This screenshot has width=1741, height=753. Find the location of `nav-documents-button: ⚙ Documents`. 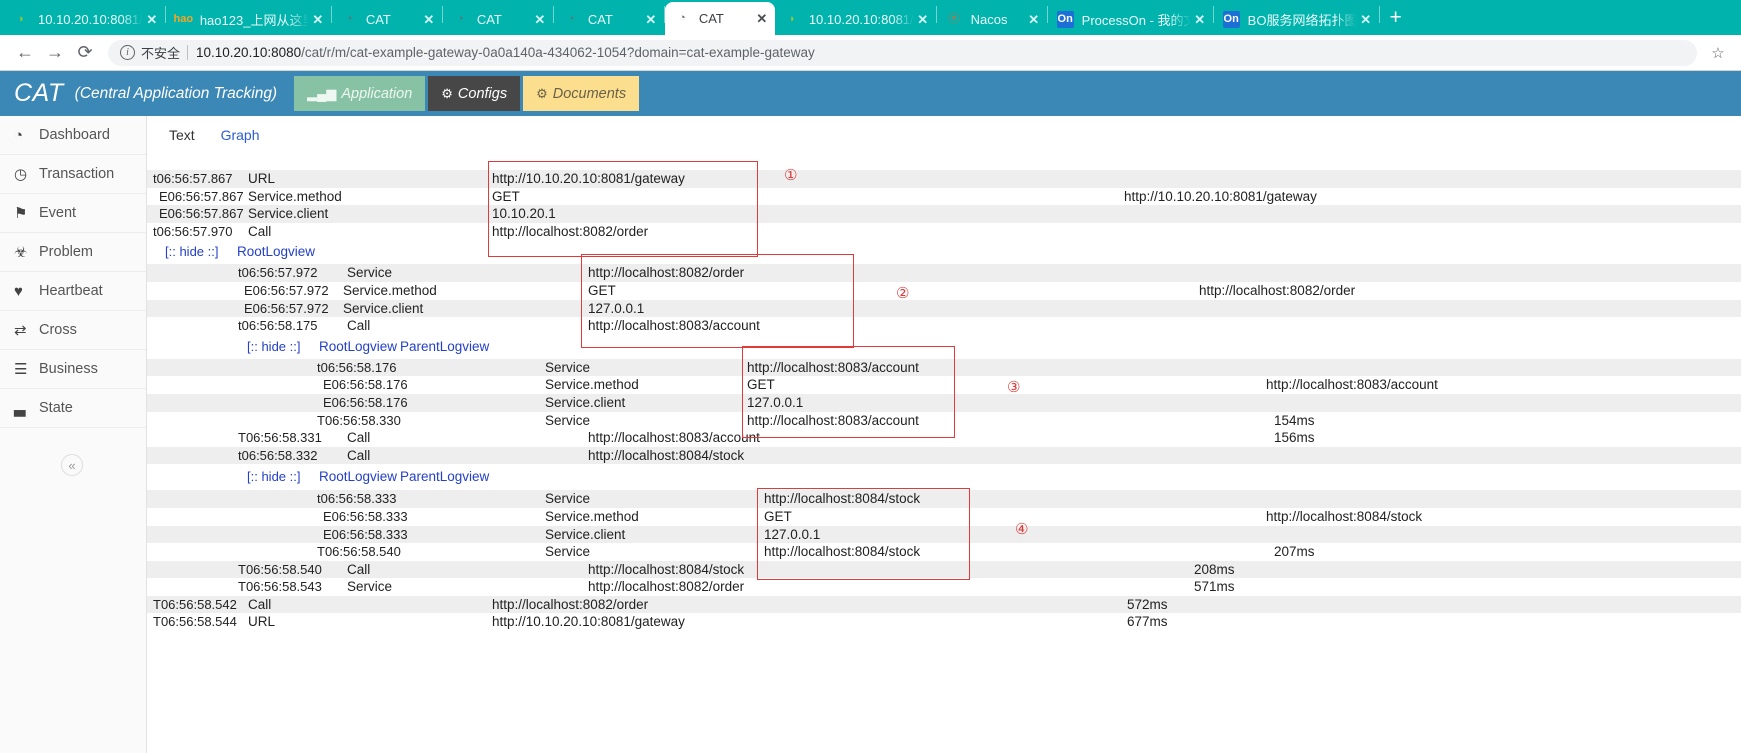

nav-documents-button: ⚙ Documents is located at coordinates (581, 93).